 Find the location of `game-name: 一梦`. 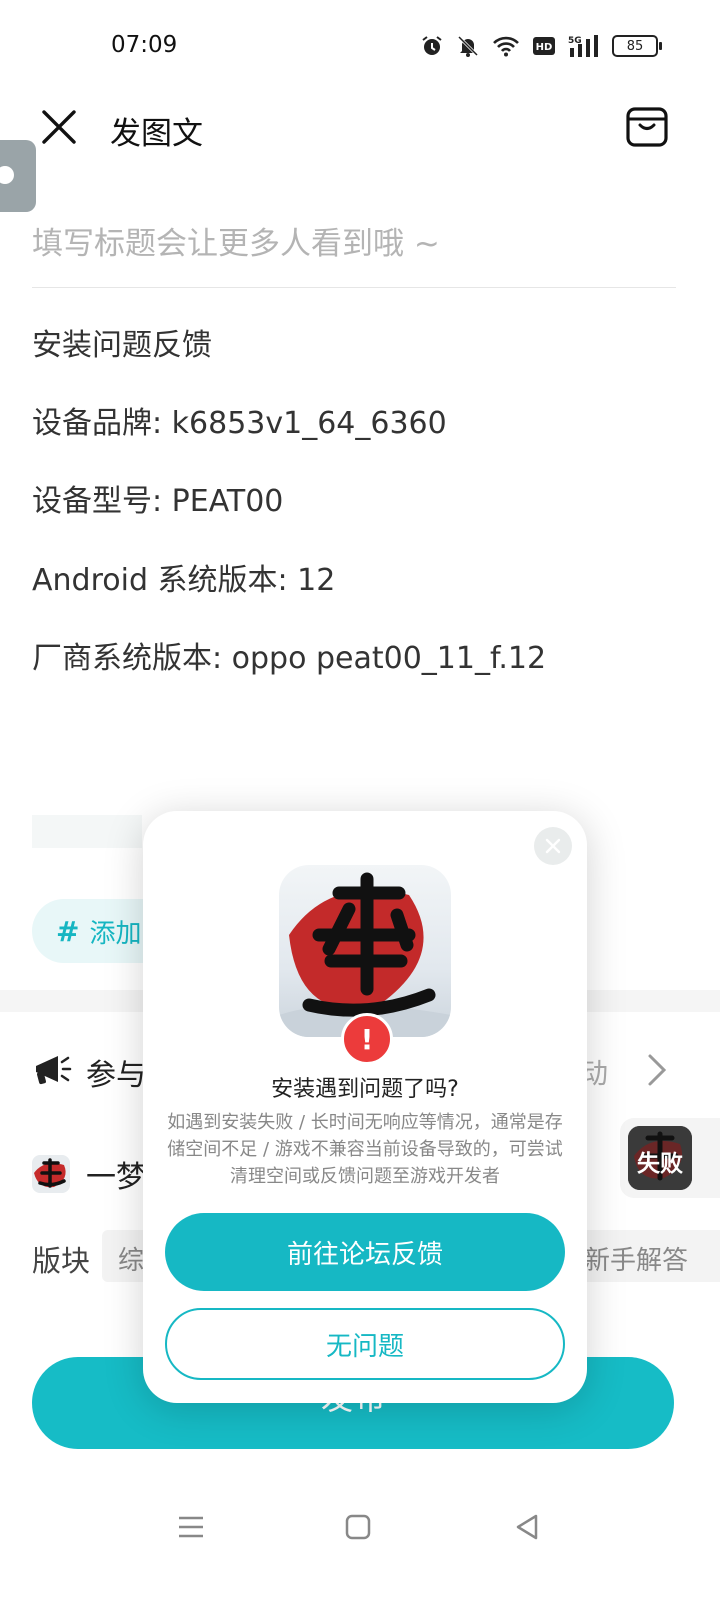

game-name: 一梦 is located at coordinates (116, 1174).